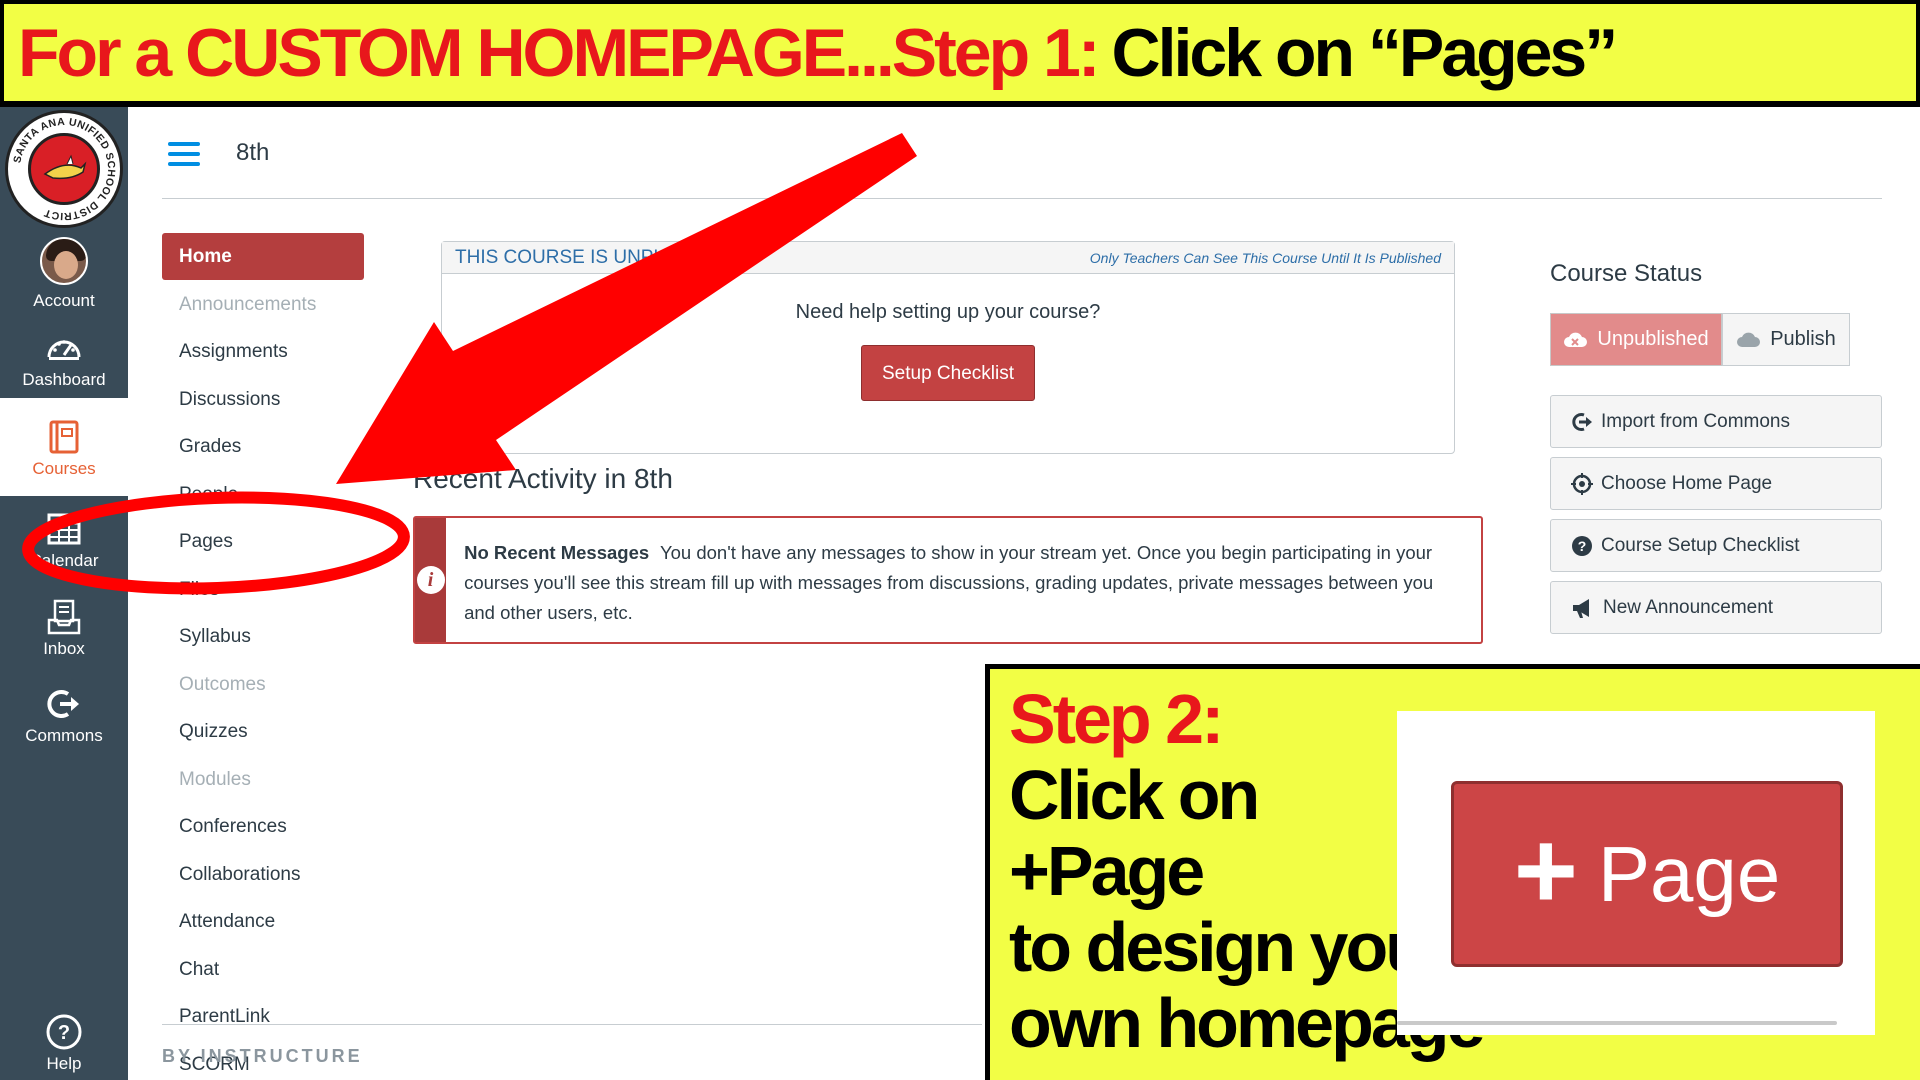 This screenshot has height=1080, width=1920. What do you see at coordinates (263, 733) in the screenshot?
I see `course-nav-quizzes: Quizzes` at bounding box center [263, 733].